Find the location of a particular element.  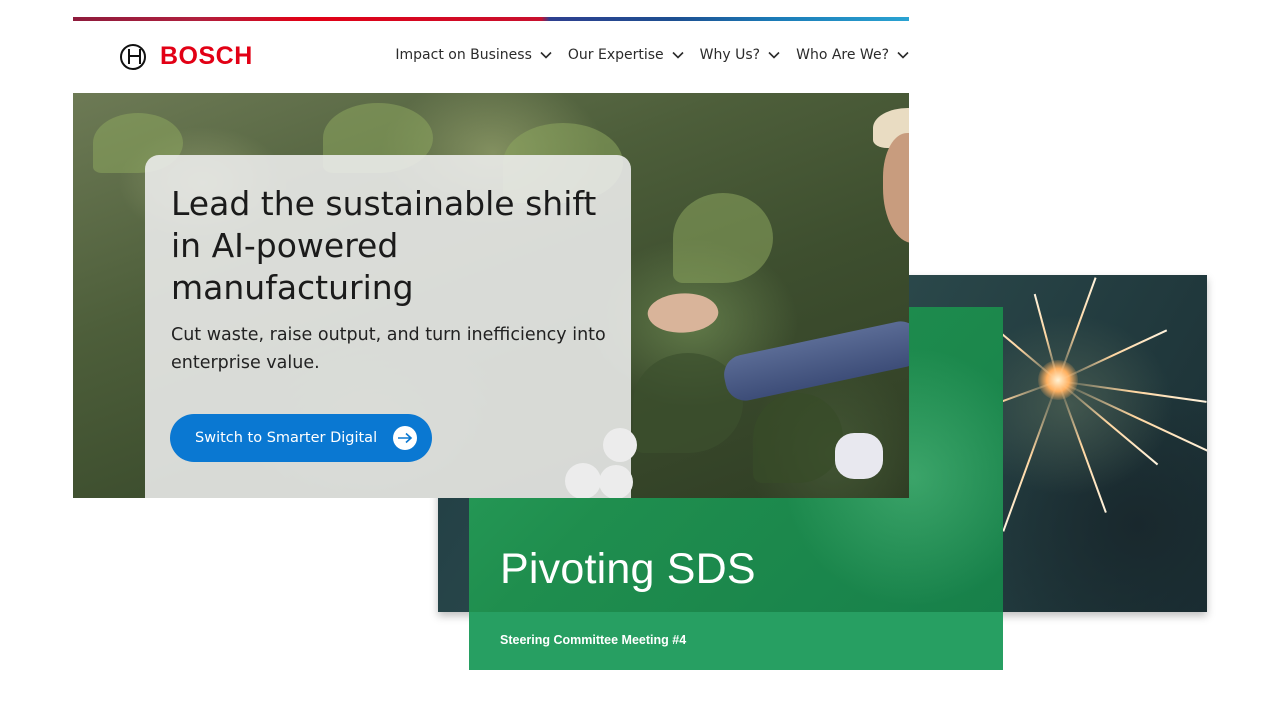

slide-subtitle: Steering Committee Meeting #4 is located at coordinates (593, 640).